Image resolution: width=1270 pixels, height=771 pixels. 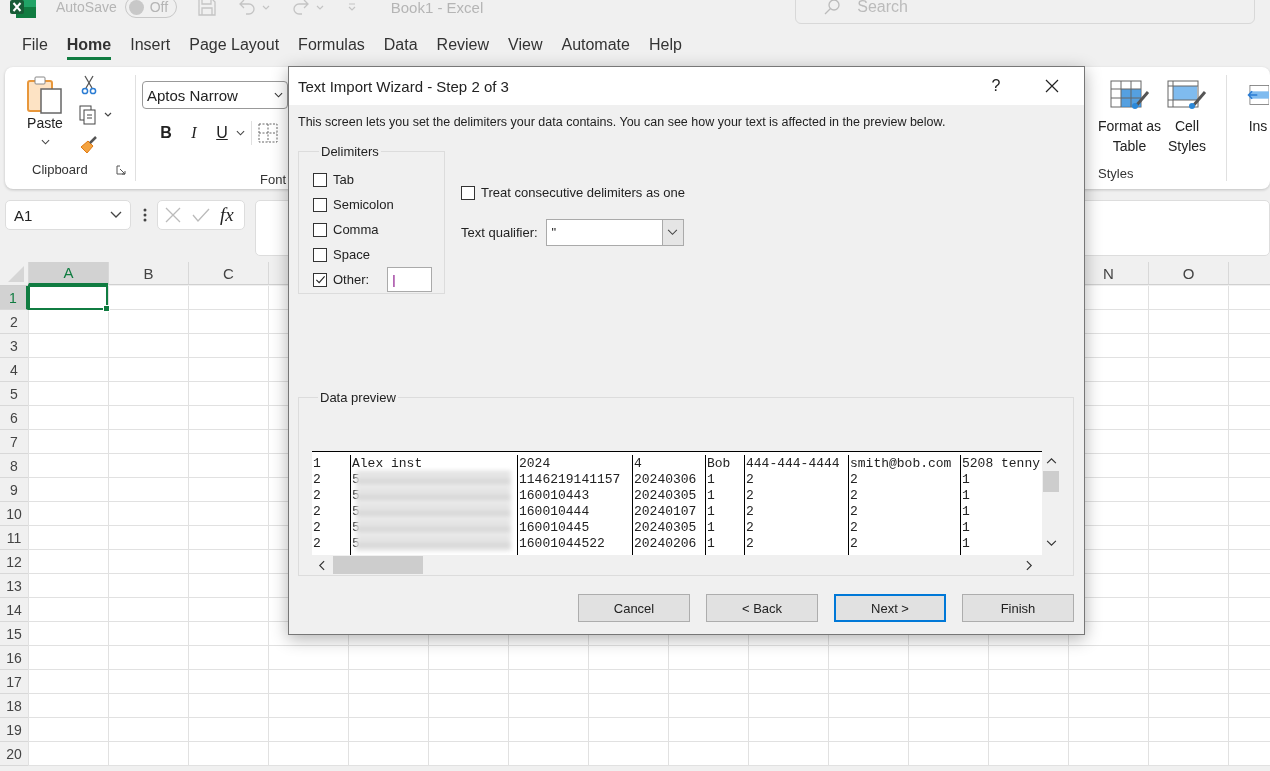 What do you see at coordinates (321, 565) in the screenshot?
I see `scroll-left-icon` at bounding box center [321, 565].